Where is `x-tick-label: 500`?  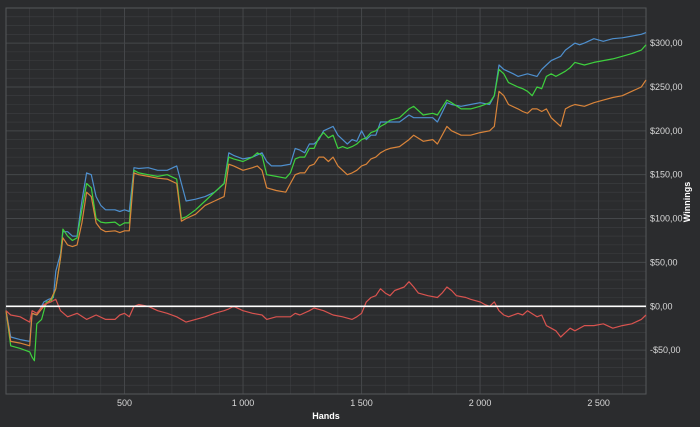 x-tick-label: 500 is located at coordinates (124, 403).